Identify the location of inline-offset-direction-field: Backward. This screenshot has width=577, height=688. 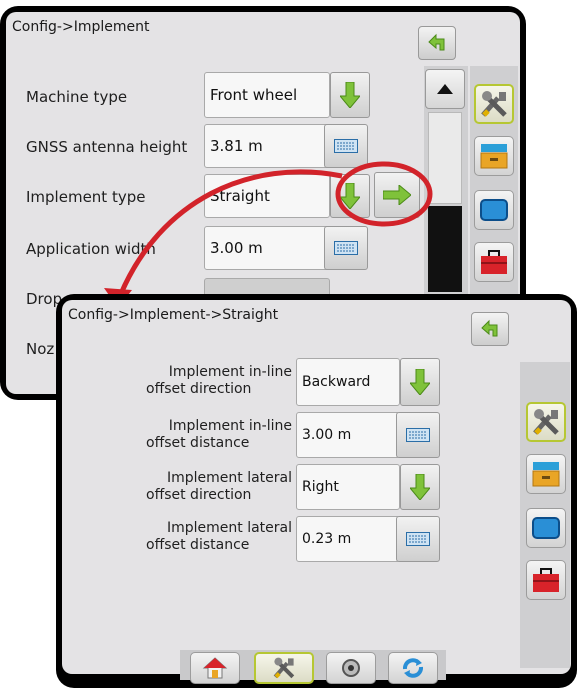
(348, 382).